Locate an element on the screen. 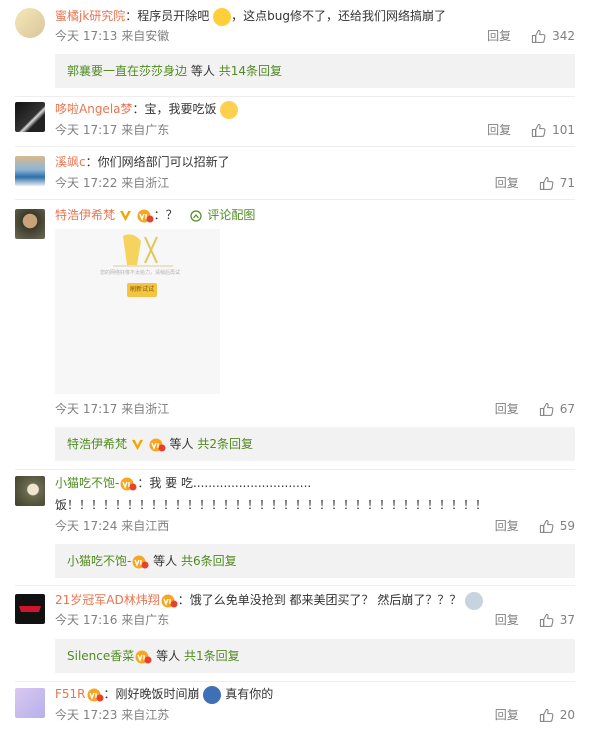  picture-icon is located at coordinates (195, 215).